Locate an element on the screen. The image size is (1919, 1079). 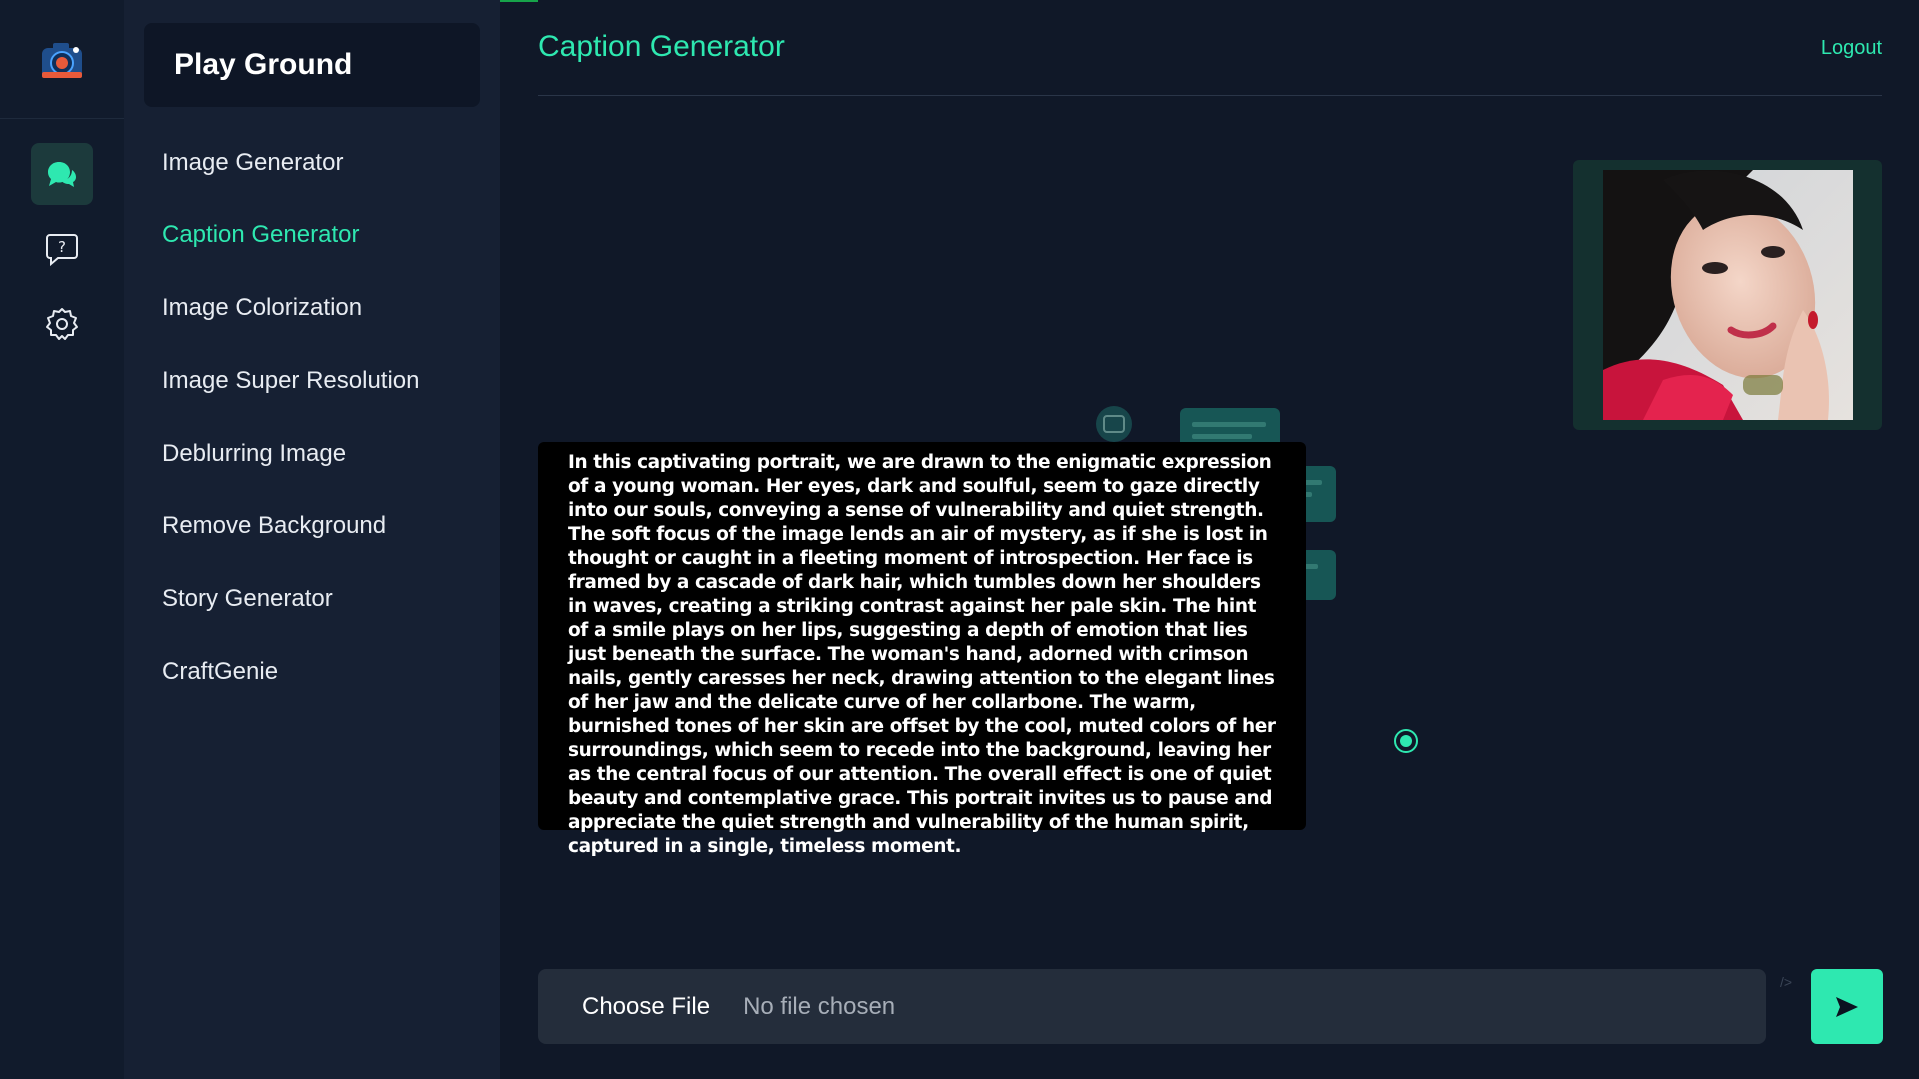
sidebar-item-story-generator: Story Generator is located at coordinates (247, 599).